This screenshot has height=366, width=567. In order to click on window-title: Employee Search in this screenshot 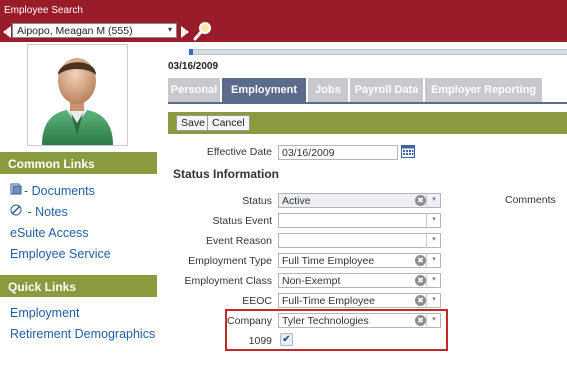, I will do `click(283, 10)`.